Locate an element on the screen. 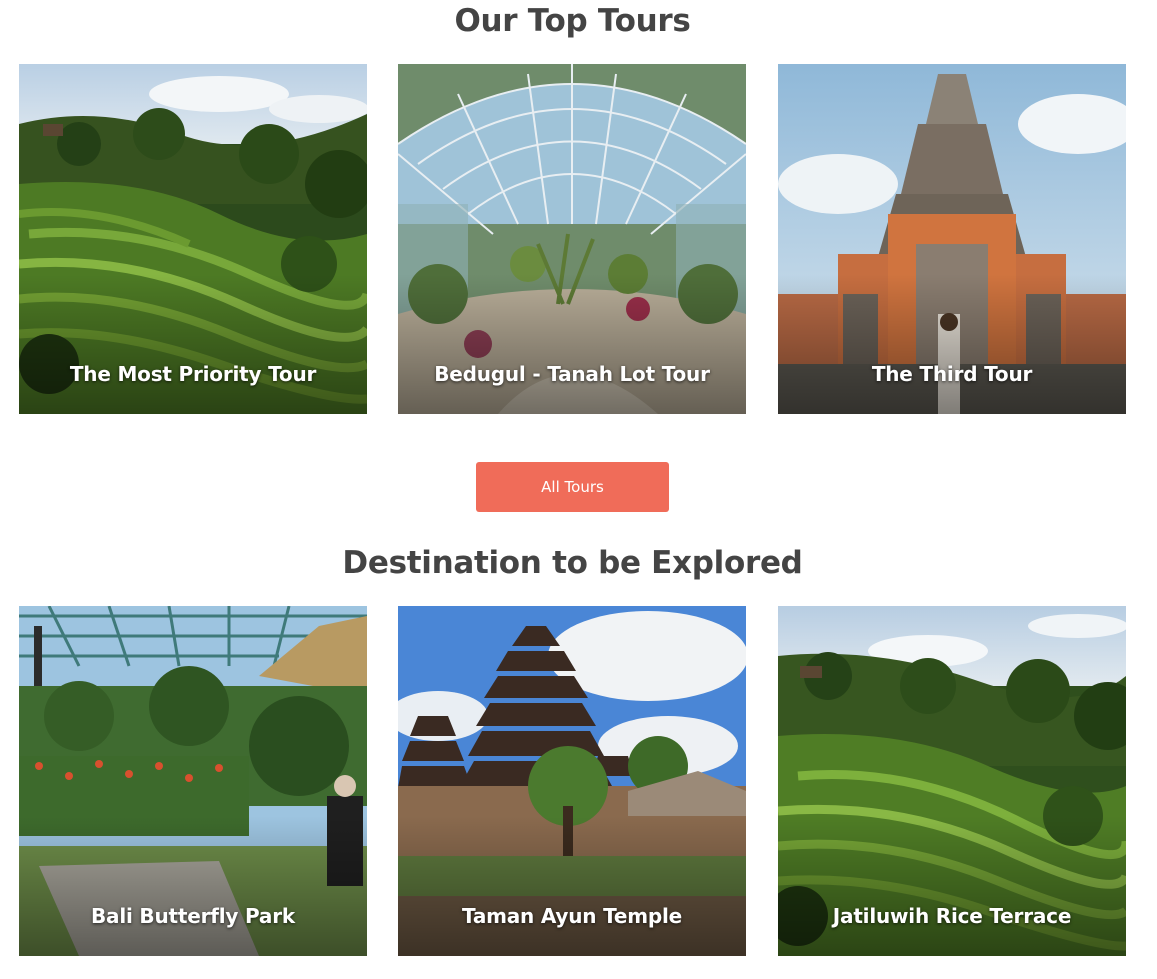 This screenshot has height=979, width=1157. destination-card-title: Jatiluwih Rice Terrace is located at coordinates (952, 916).